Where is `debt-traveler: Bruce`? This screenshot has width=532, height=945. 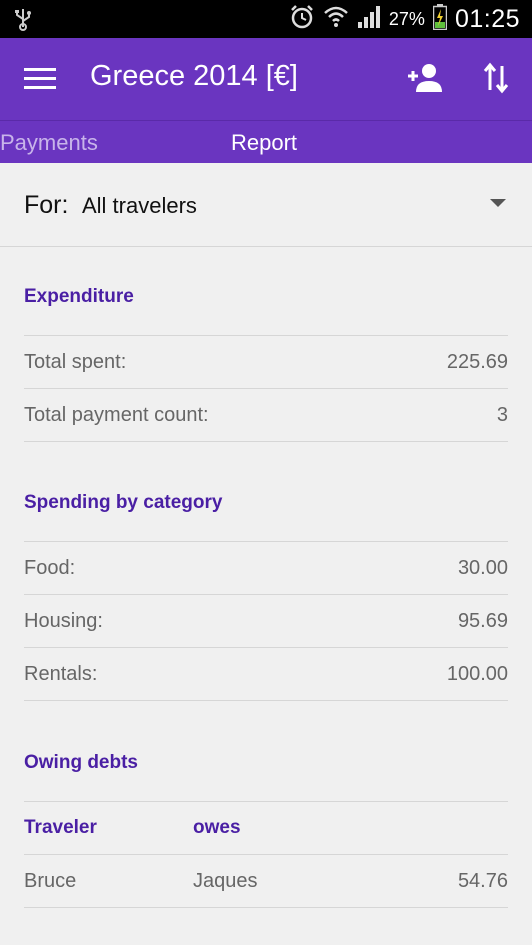
debt-traveler: Bruce is located at coordinates (50, 881).